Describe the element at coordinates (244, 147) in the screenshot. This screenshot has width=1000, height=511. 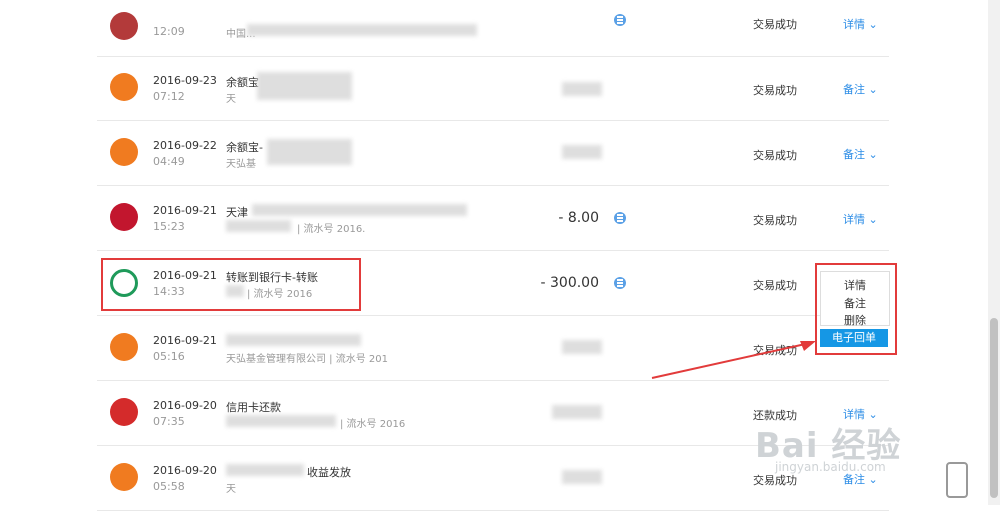
I see `transaction-title: 余额宝-` at that location.